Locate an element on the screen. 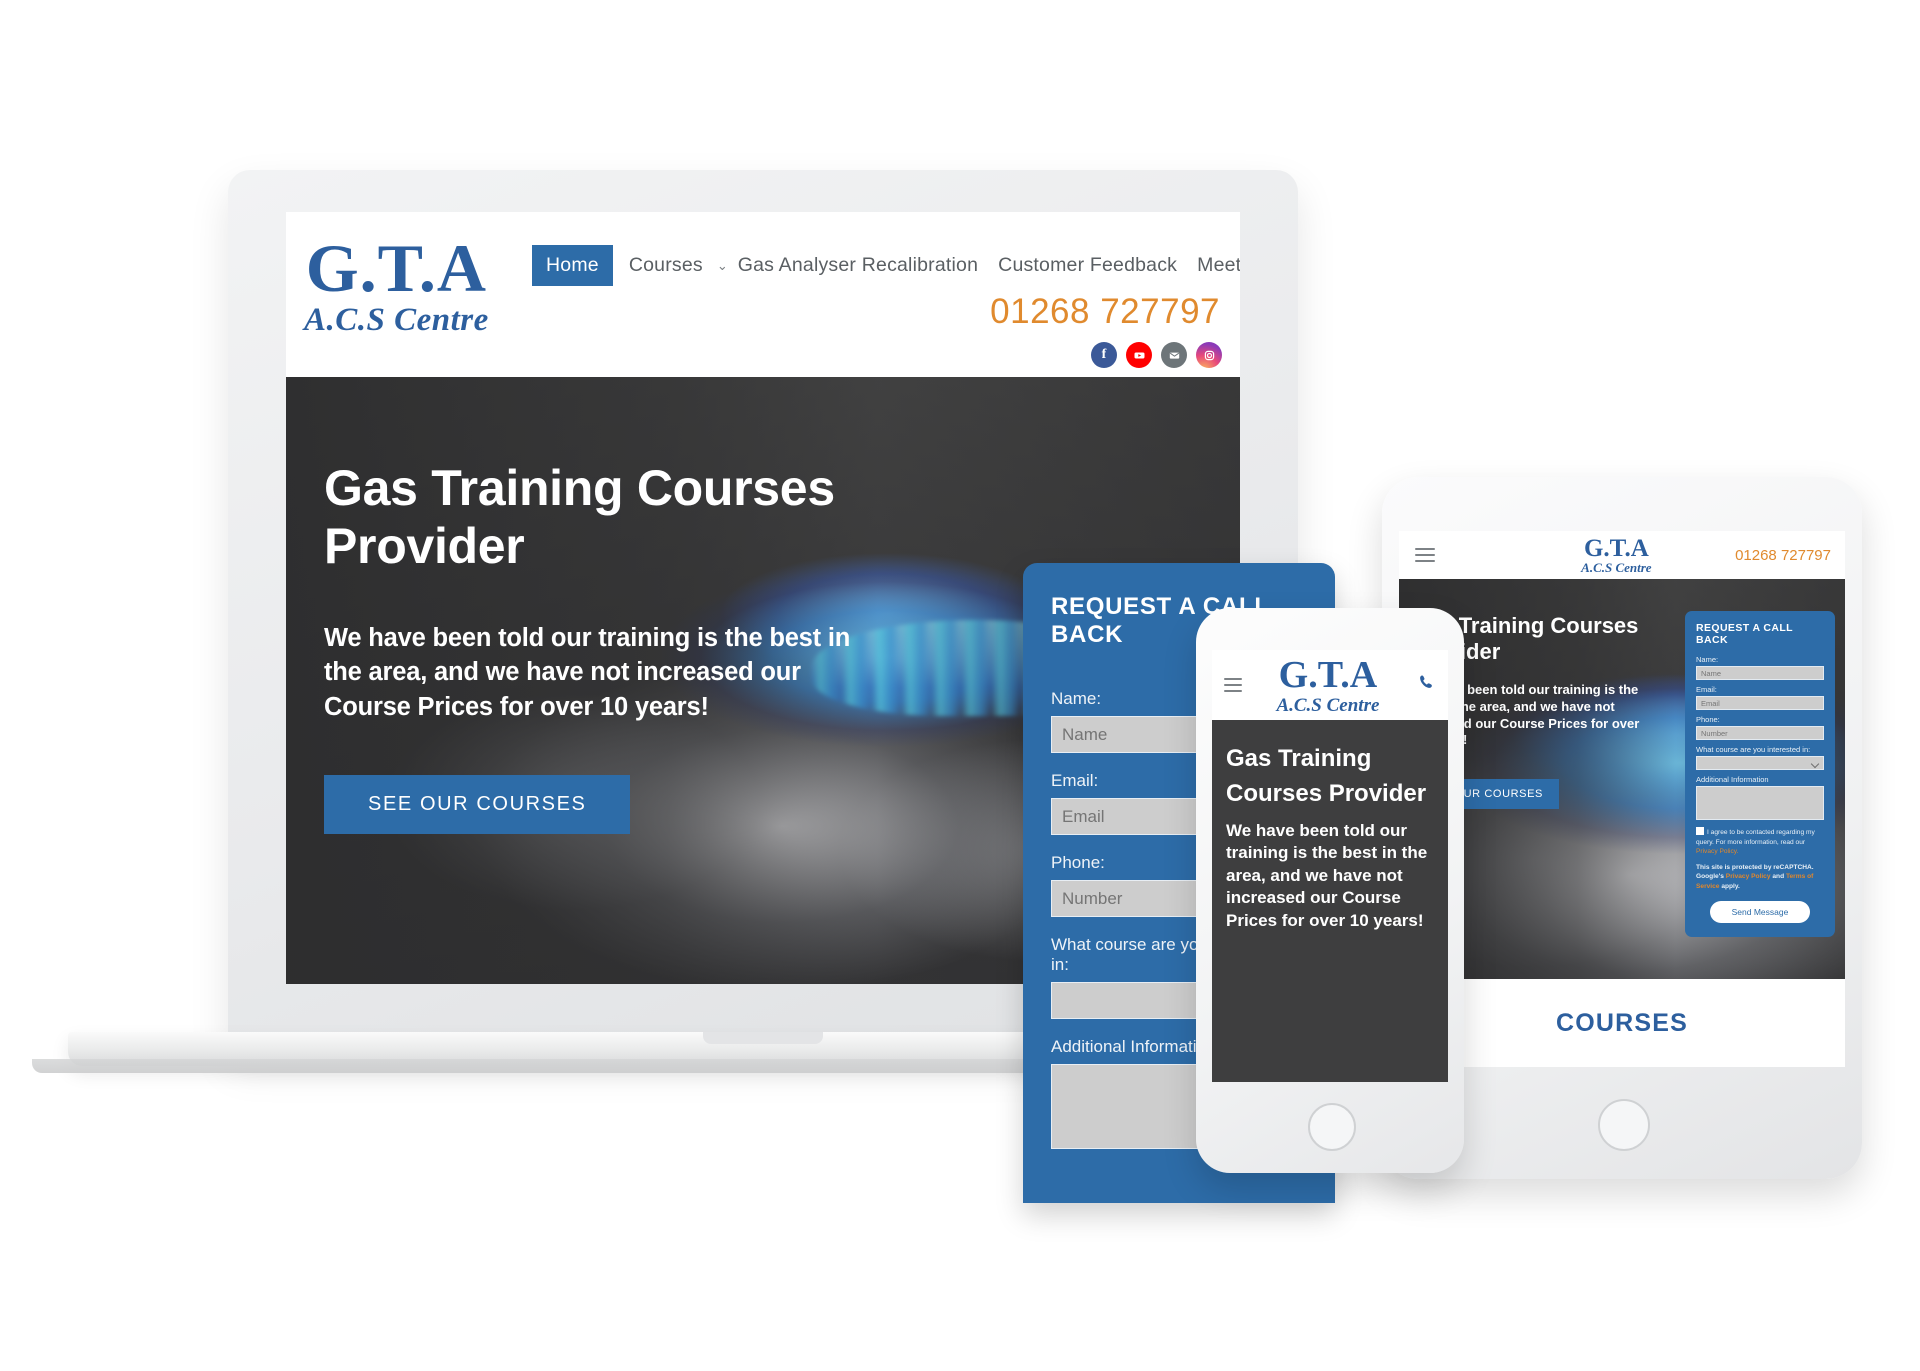 This screenshot has width=1920, height=1371. site-logo: G.T.A A.C.S Centre is located at coordinates (396, 285).